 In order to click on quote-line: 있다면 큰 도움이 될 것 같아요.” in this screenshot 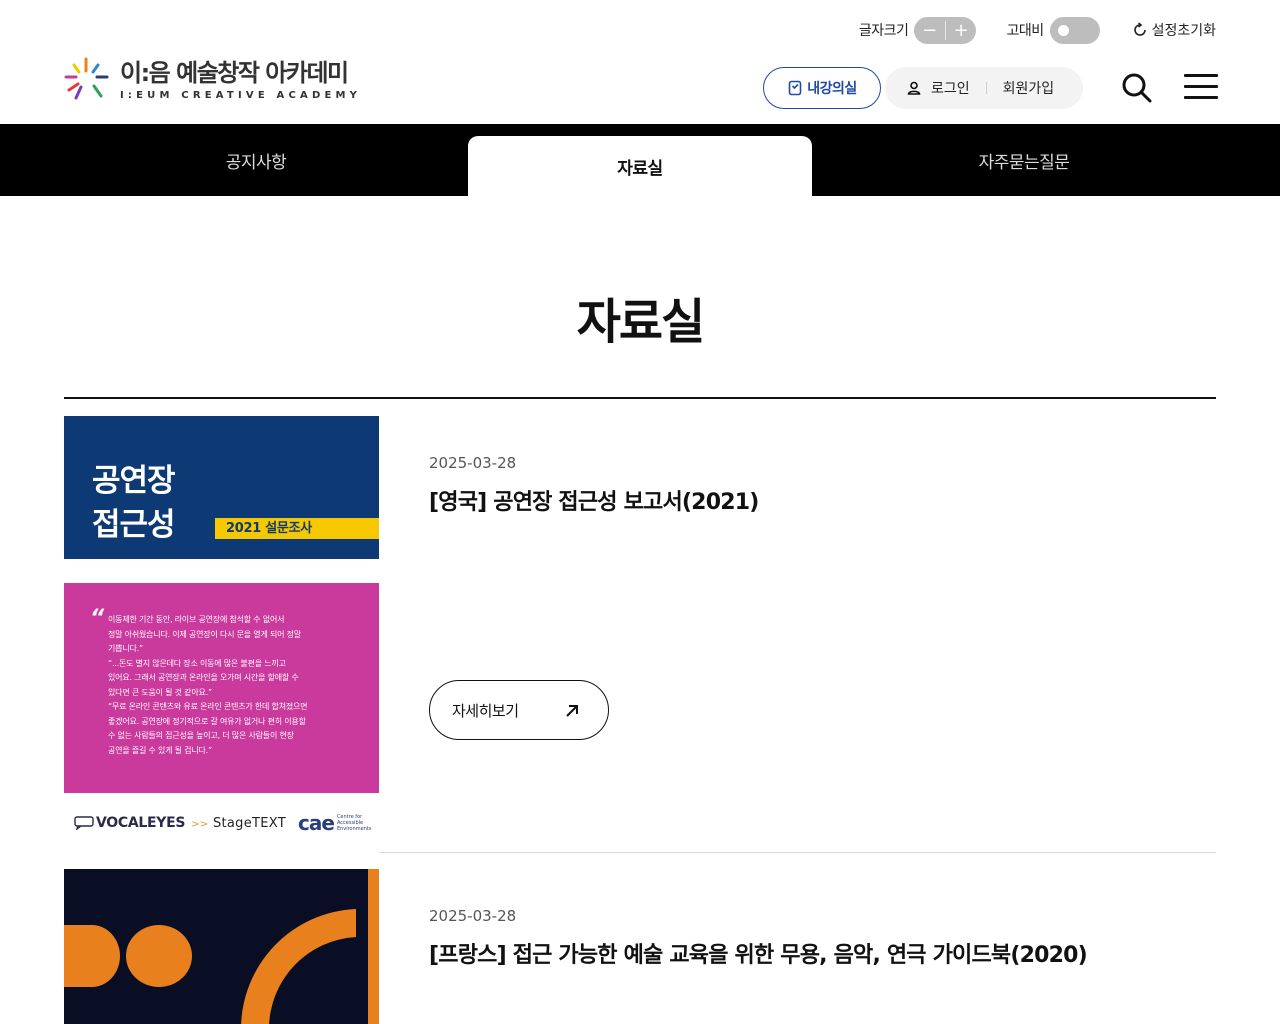, I will do `click(160, 692)`.